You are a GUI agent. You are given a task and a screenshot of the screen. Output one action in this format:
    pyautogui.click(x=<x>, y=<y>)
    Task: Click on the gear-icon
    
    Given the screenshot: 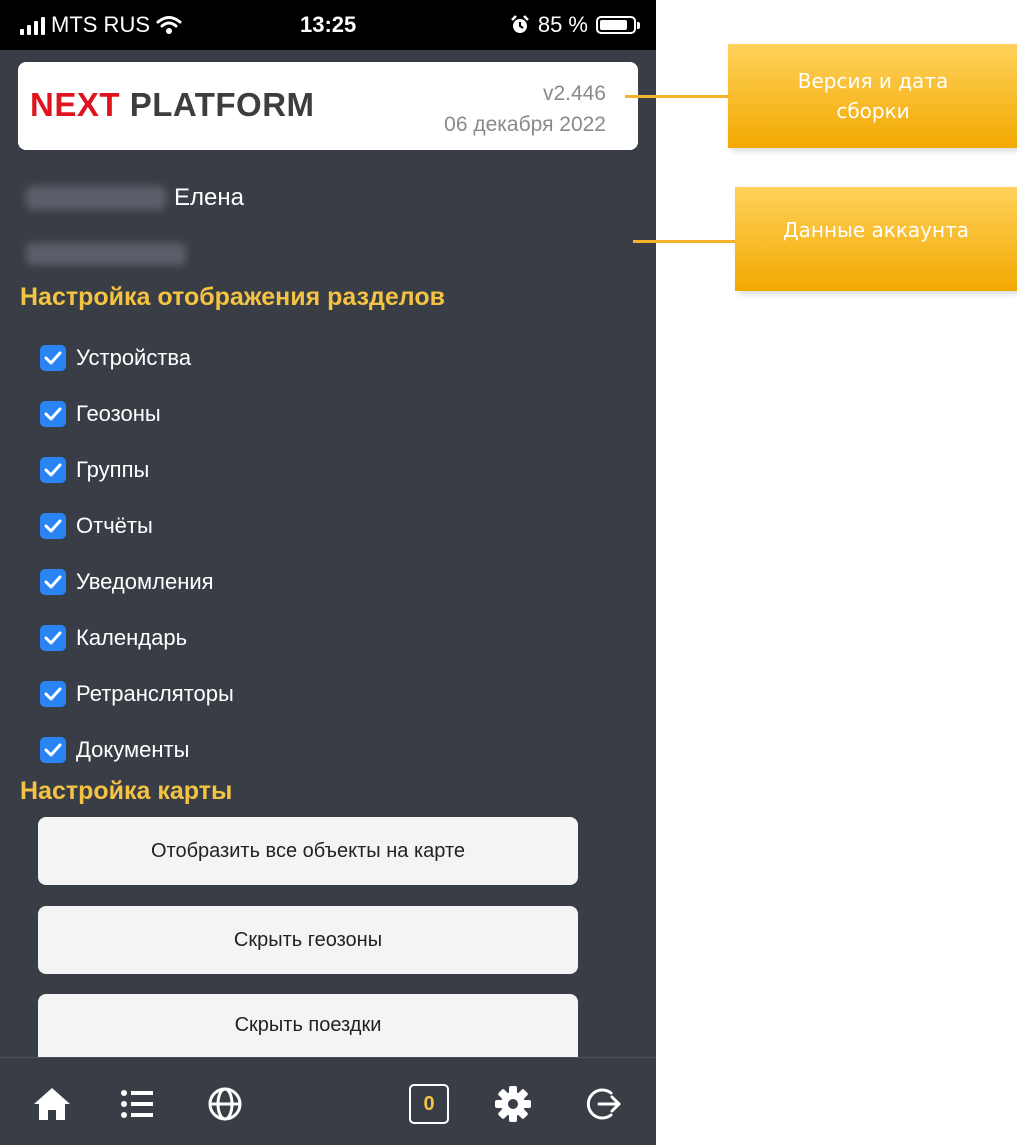 What is the action you would take?
    pyautogui.click(x=513, y=1104)
    